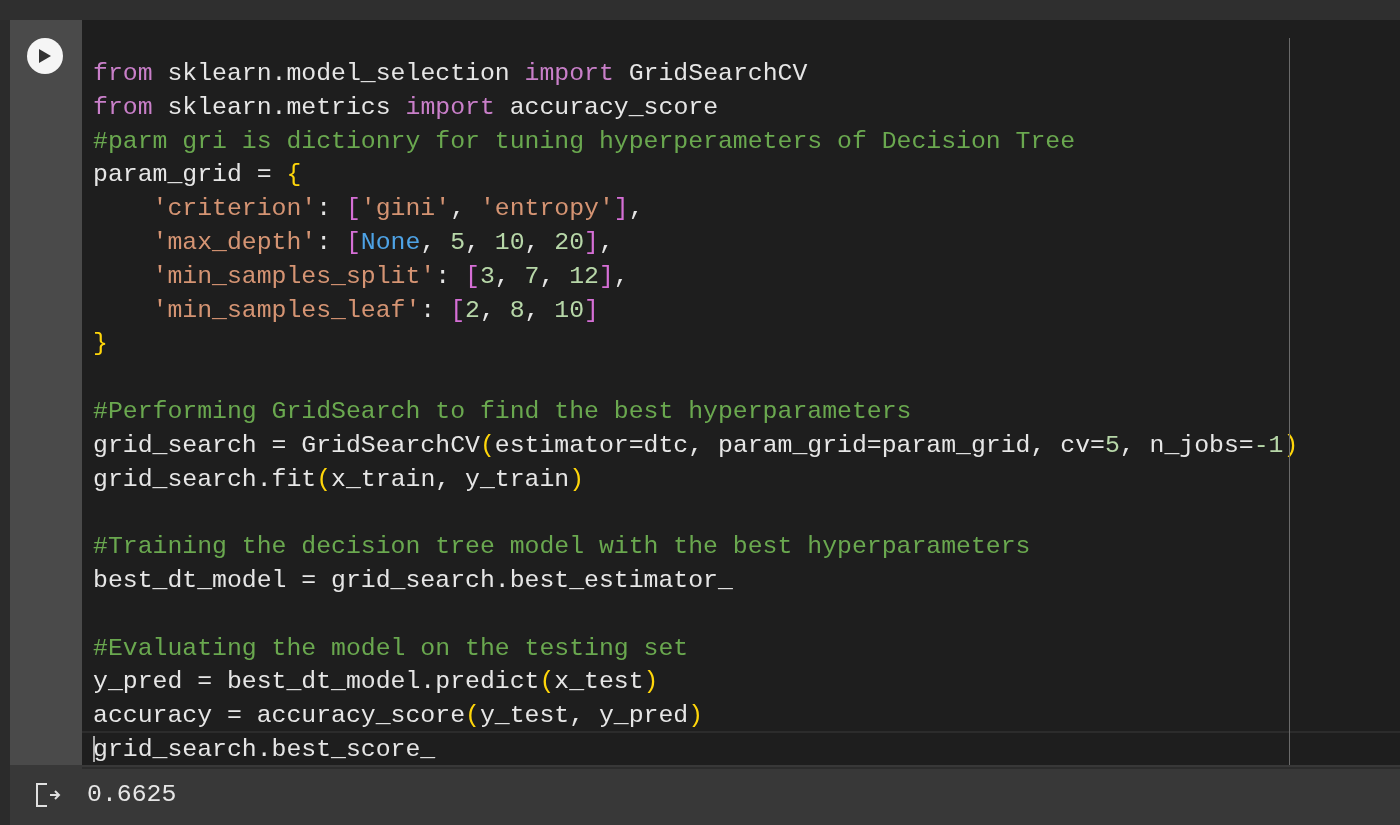 The height and width of the screenshot is (825, 1400). What do you see at coordinates (398, 716) in the screenshot?
I see `code-line: accuracy = accuracy_score(y_test, y_pred)` at bounding box center [398, 716].